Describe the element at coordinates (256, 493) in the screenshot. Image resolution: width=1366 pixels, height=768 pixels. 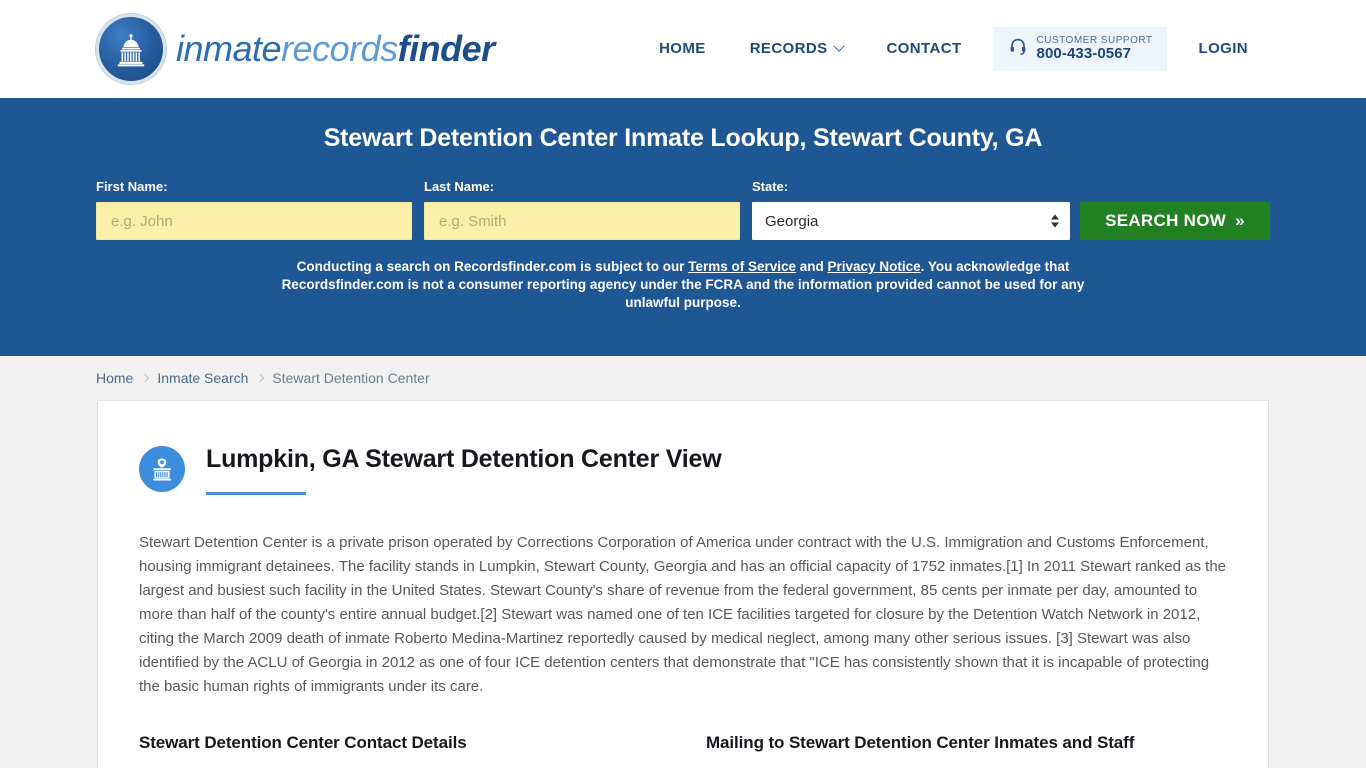
I see `page-title-underline` at that location.